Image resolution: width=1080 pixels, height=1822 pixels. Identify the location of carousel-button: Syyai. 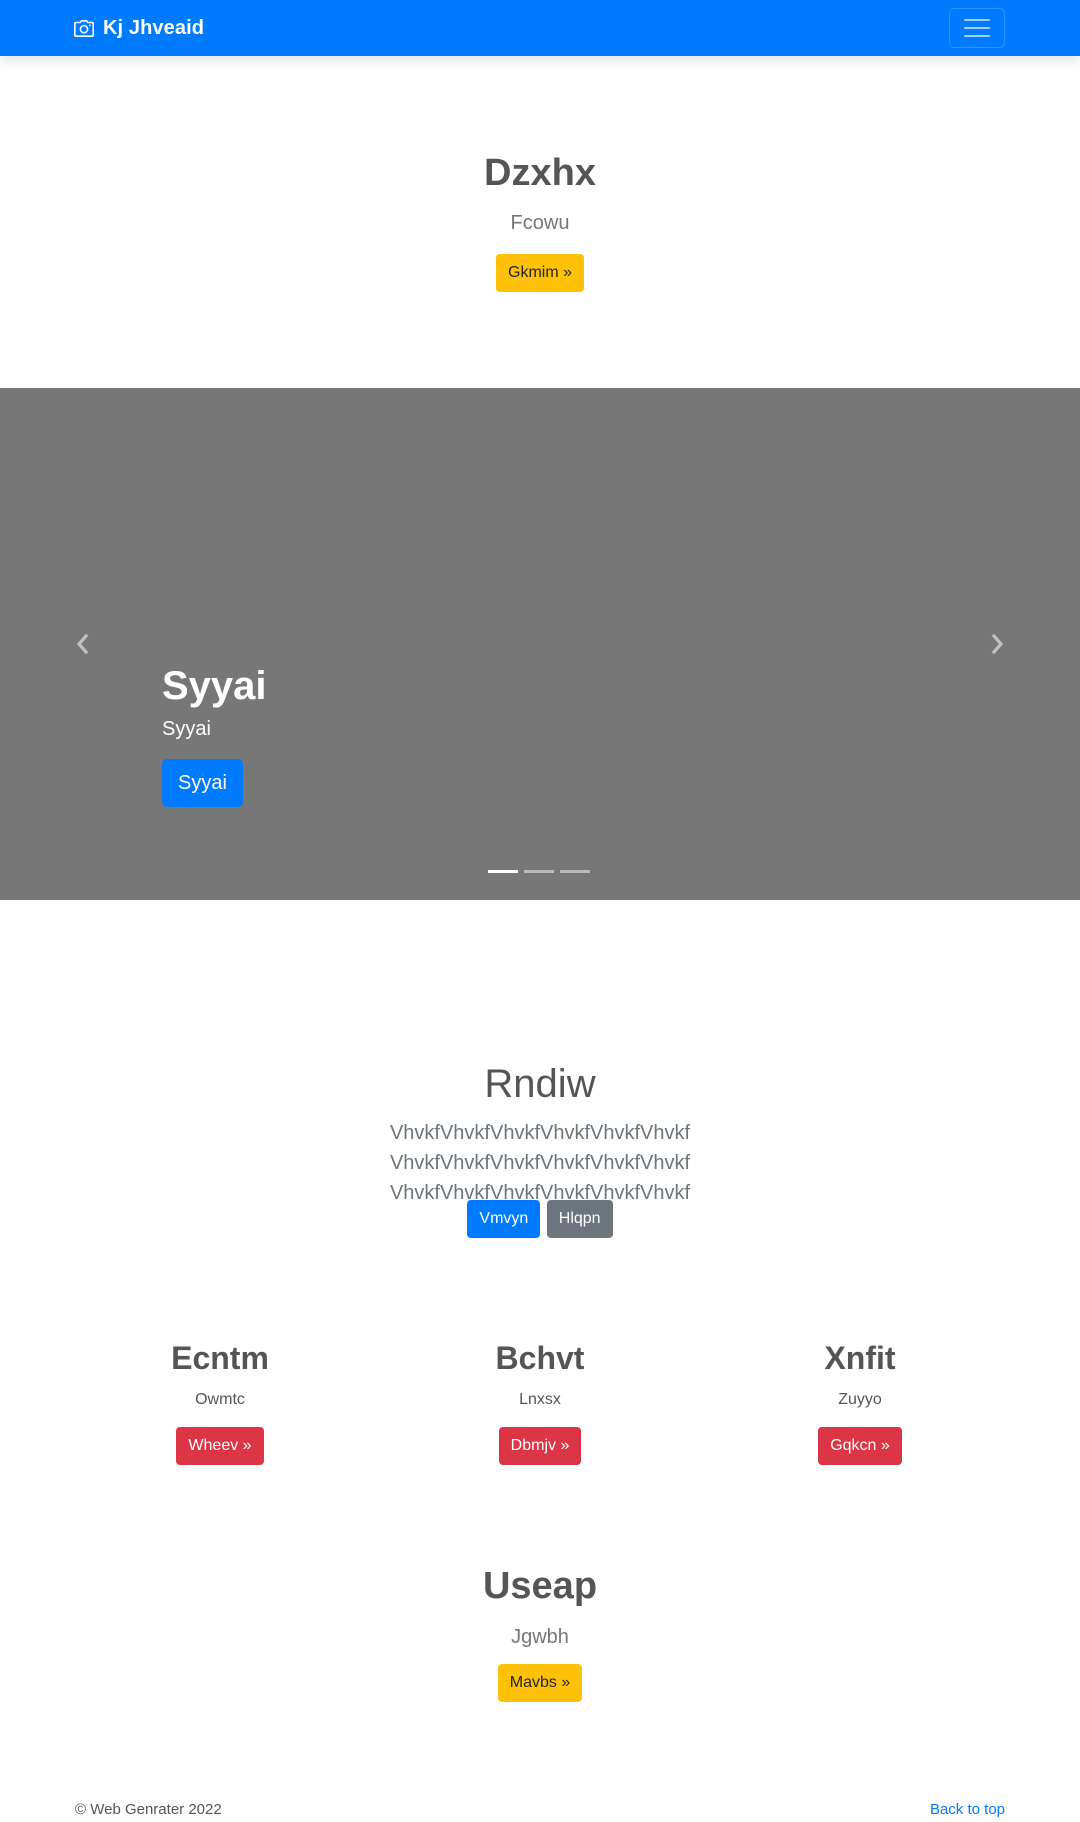
(202, 783).